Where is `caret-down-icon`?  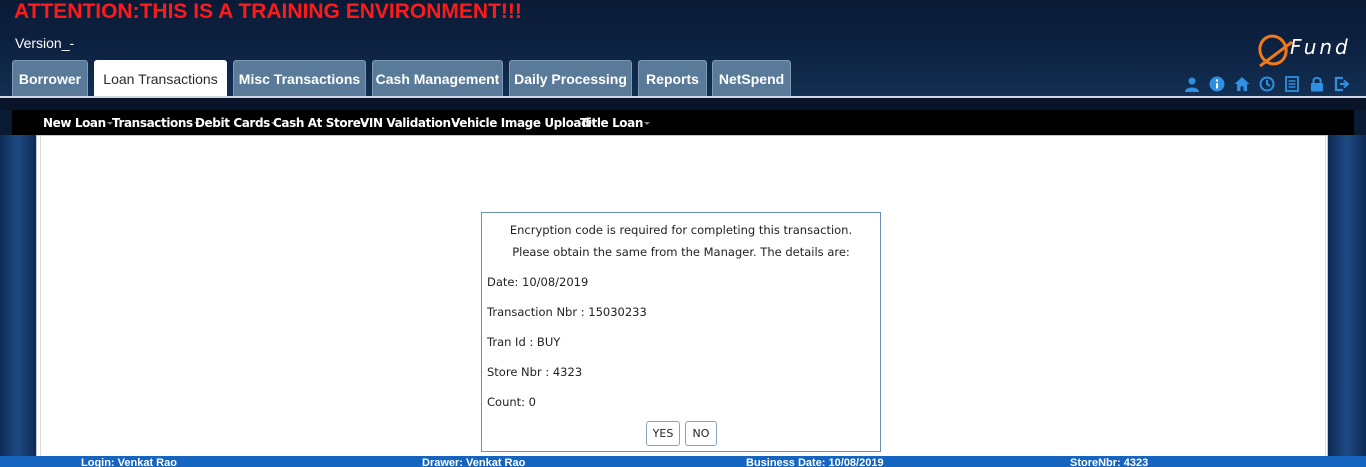
caret-down-icon is located at coordinates (647, 123).